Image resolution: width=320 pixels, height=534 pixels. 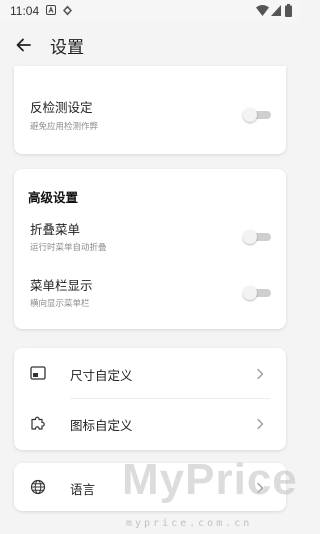 I want to click on page-title: 设置, so click(x=67, y=48).